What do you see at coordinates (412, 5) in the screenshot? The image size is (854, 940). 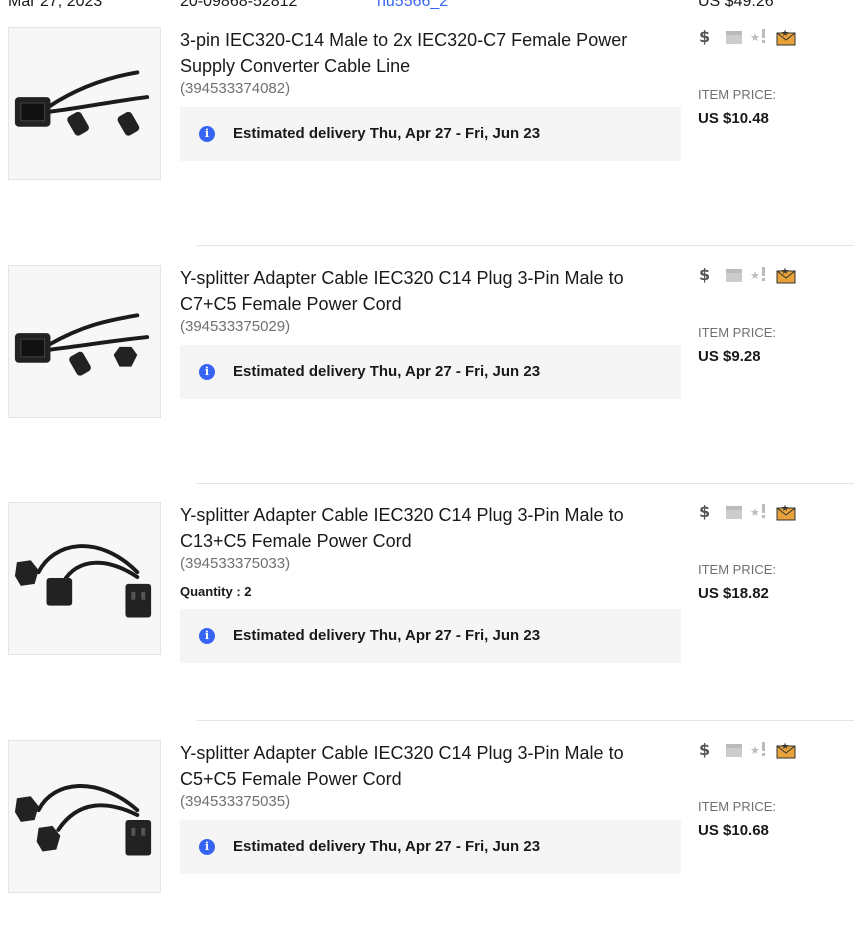 I see `seller-link: hu5566_2` at bounding box center [412, 5].